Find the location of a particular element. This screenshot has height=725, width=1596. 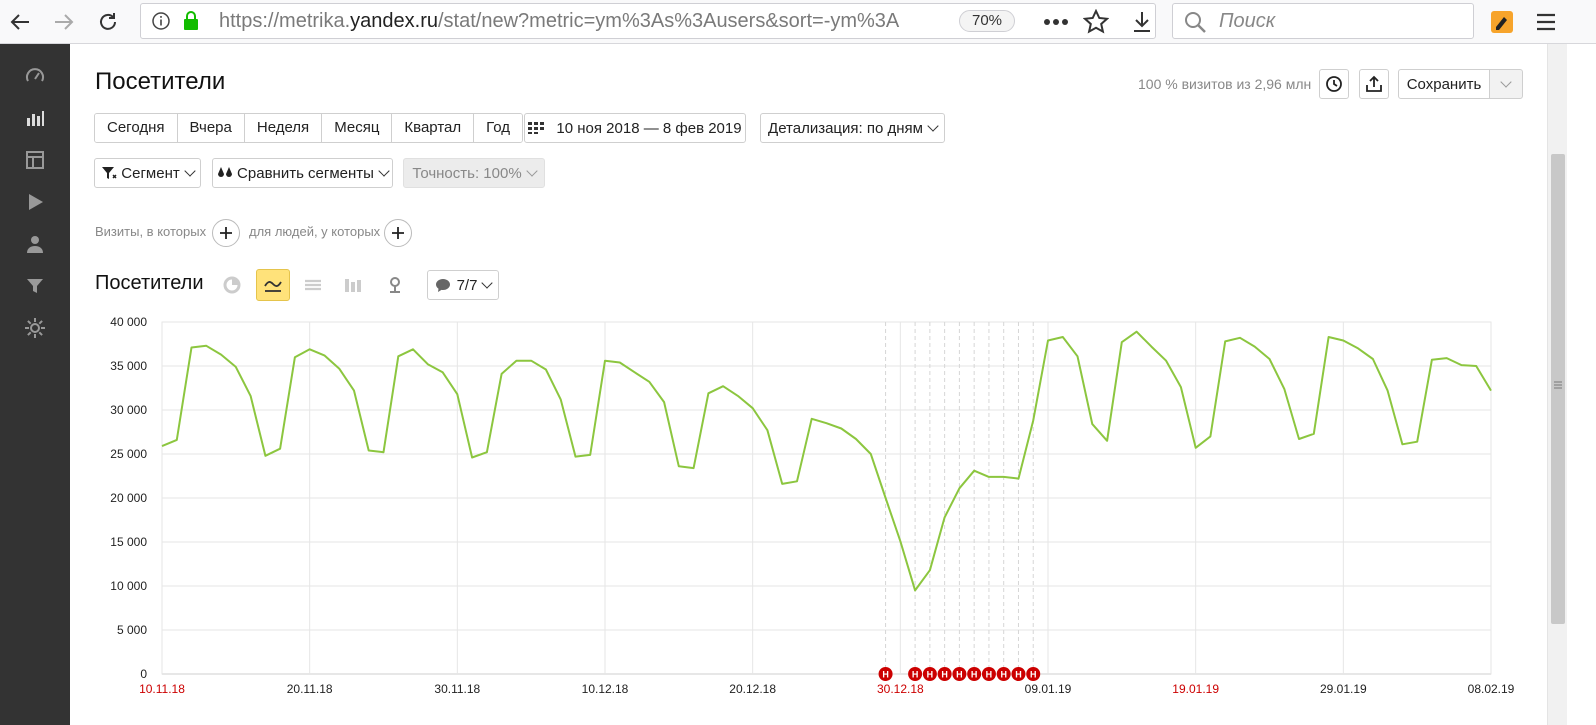

period-month: Месяц is located at coordinates (357, 128).